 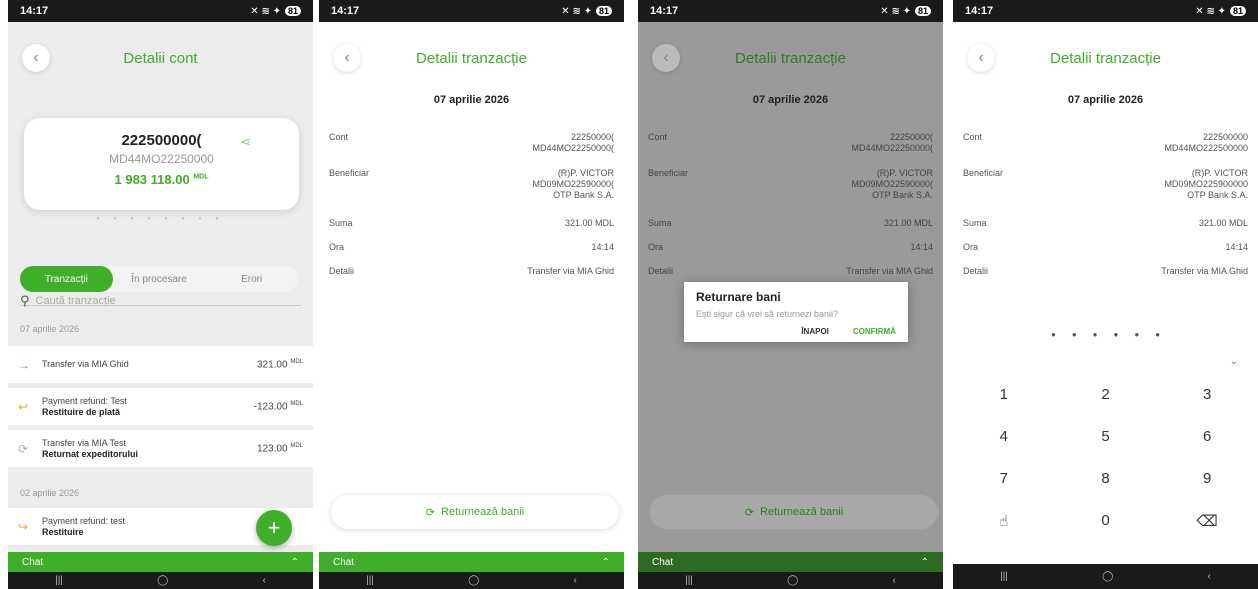 What do you see at coordinates (245, 142) in the screenshot?
I see `share-icon: ⋖` at bounding box center [245, 142].